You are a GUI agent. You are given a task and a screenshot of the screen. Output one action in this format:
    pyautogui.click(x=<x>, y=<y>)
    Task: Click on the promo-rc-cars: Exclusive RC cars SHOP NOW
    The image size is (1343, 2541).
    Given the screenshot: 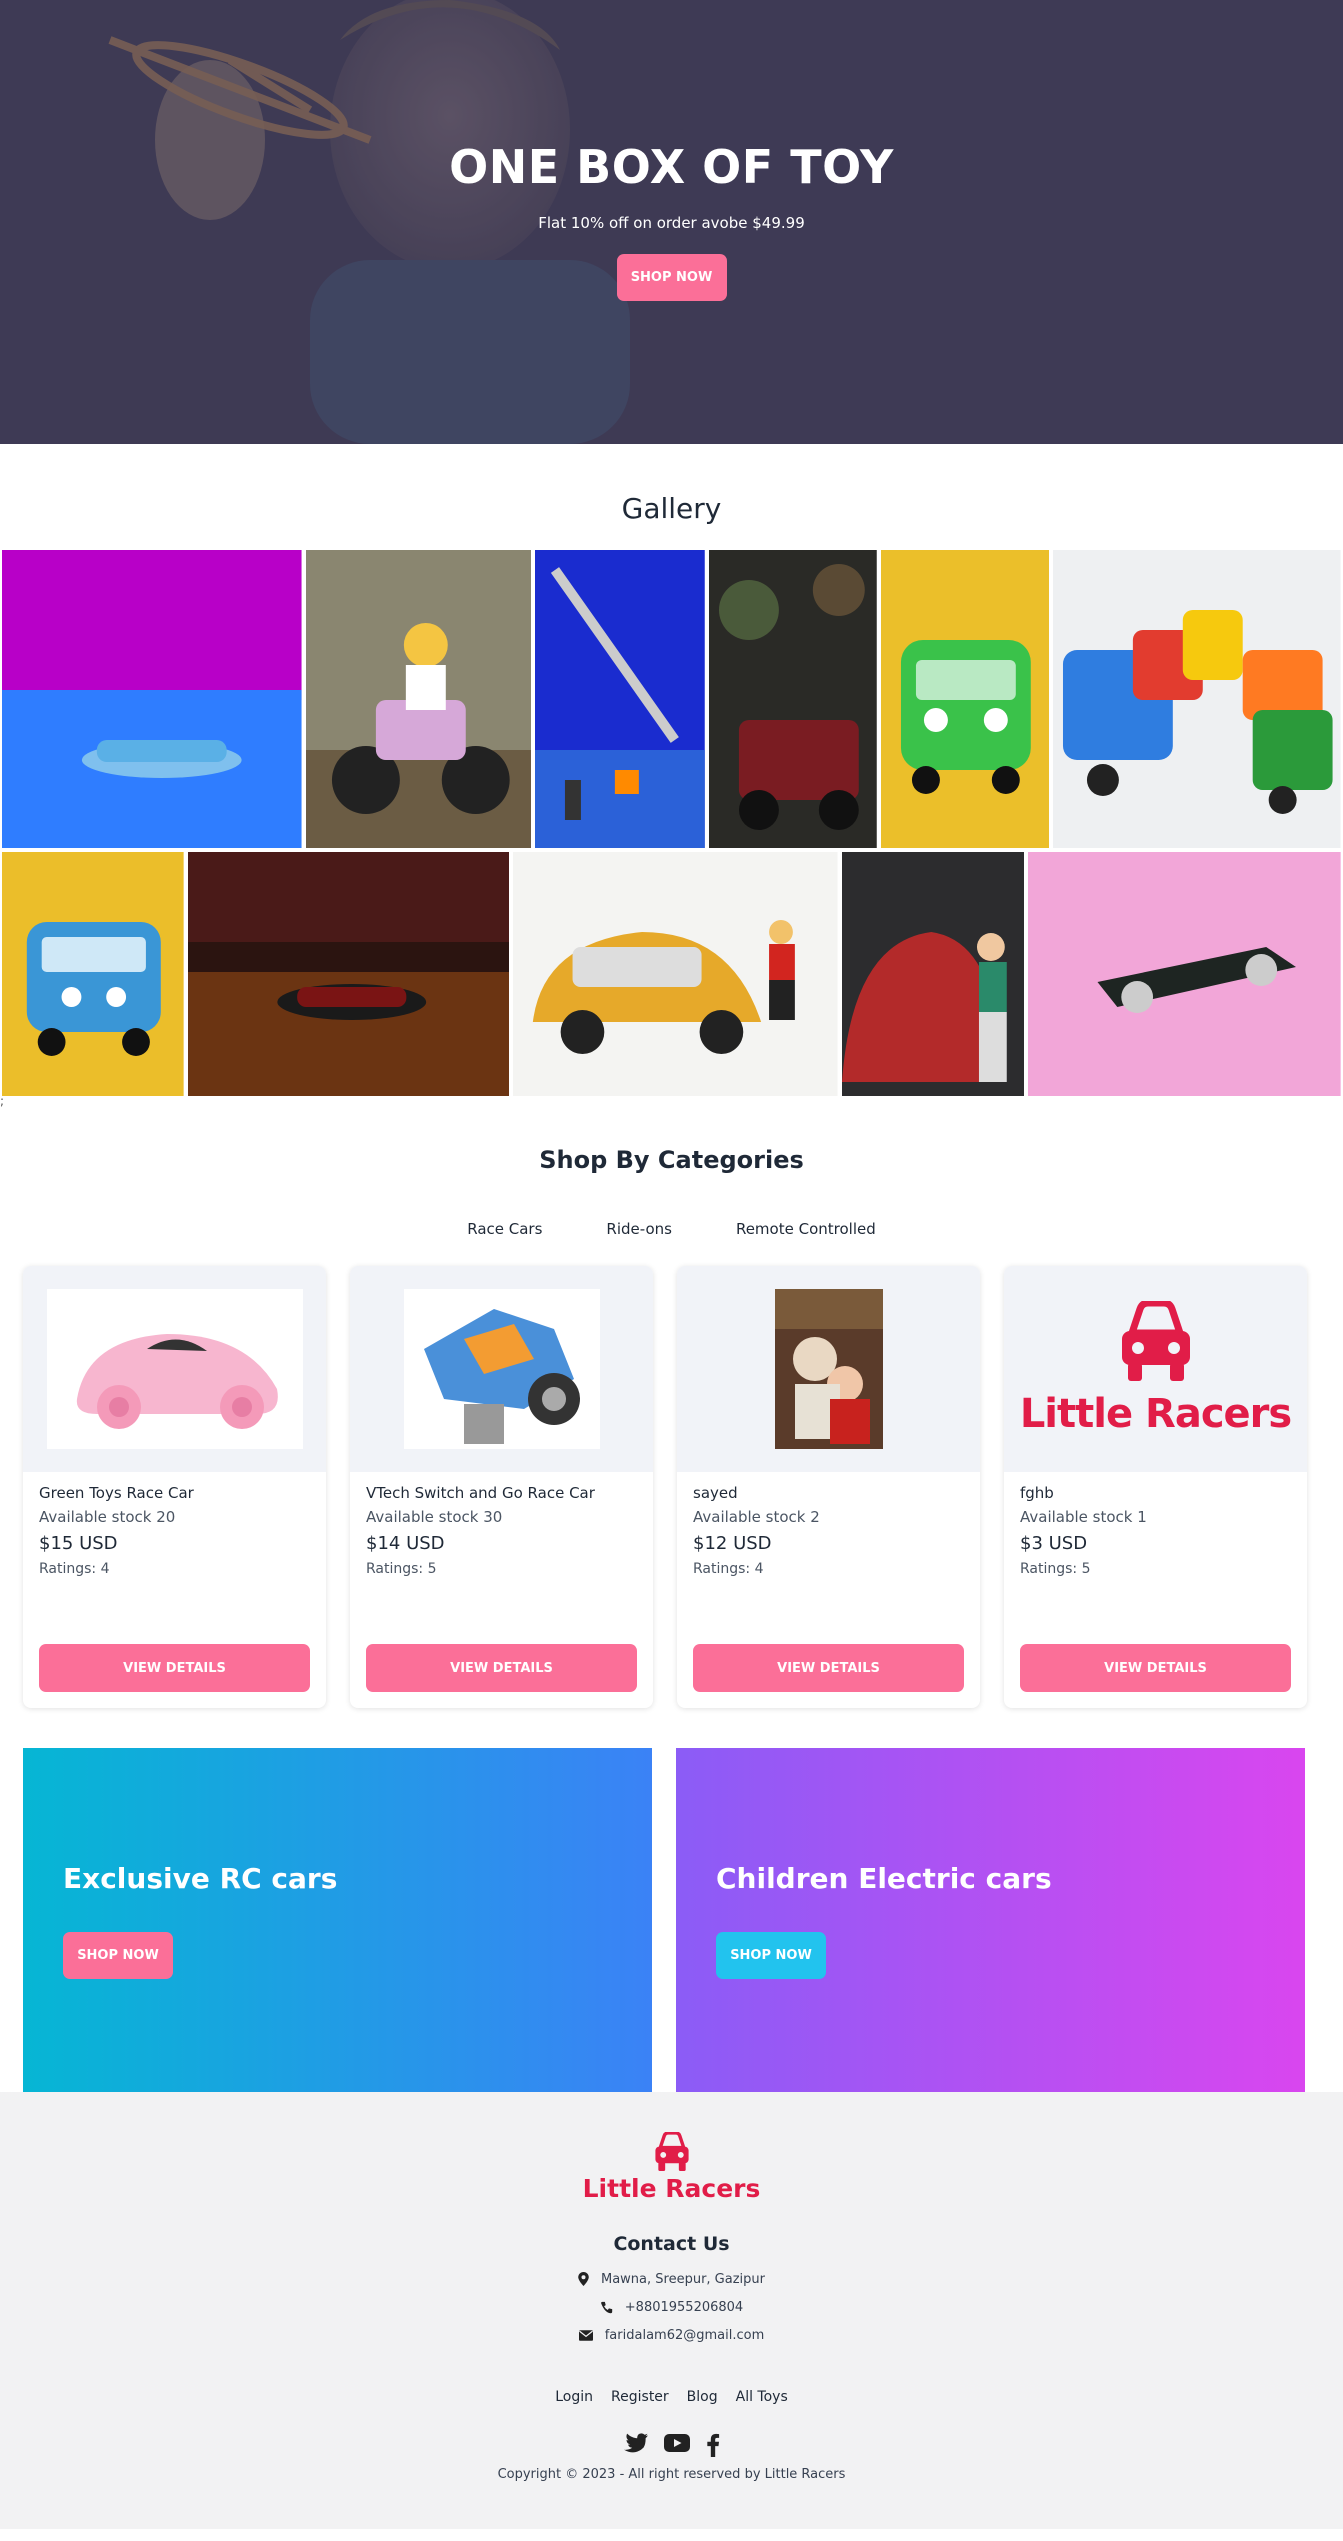 What is the action you would take?
    pyautogui.click(x=337, y=1920)
    